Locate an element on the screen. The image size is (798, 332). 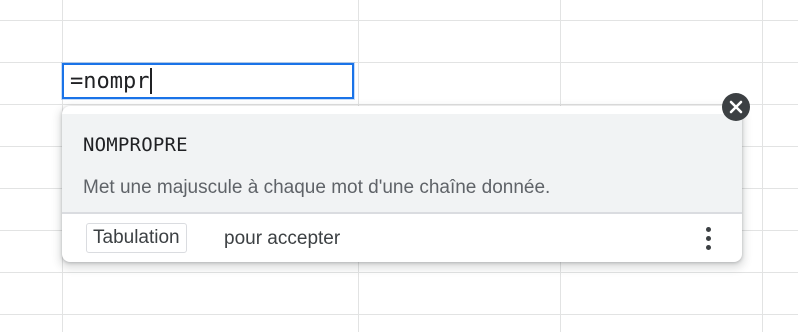
close-icon is located at coordinates (736, 107).